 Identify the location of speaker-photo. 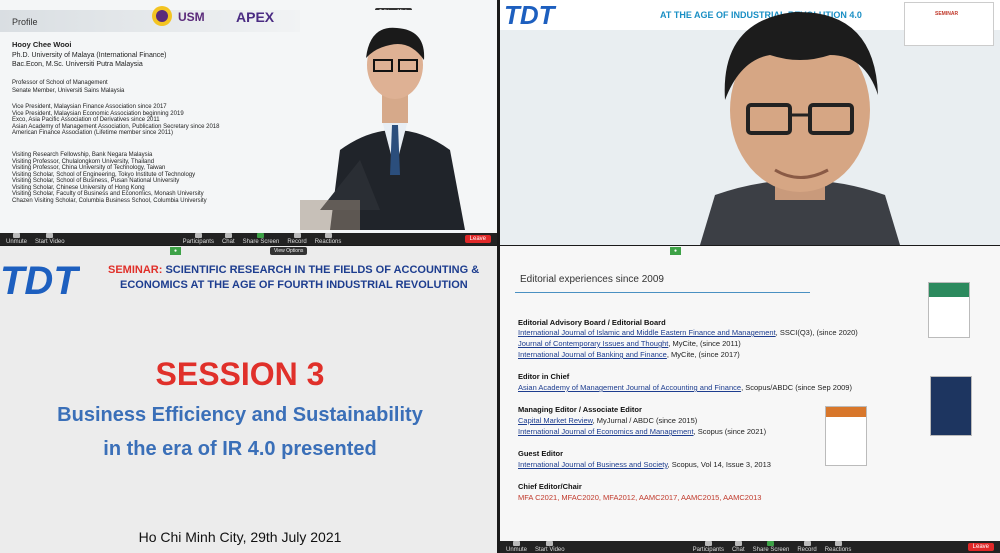
(395, 120).